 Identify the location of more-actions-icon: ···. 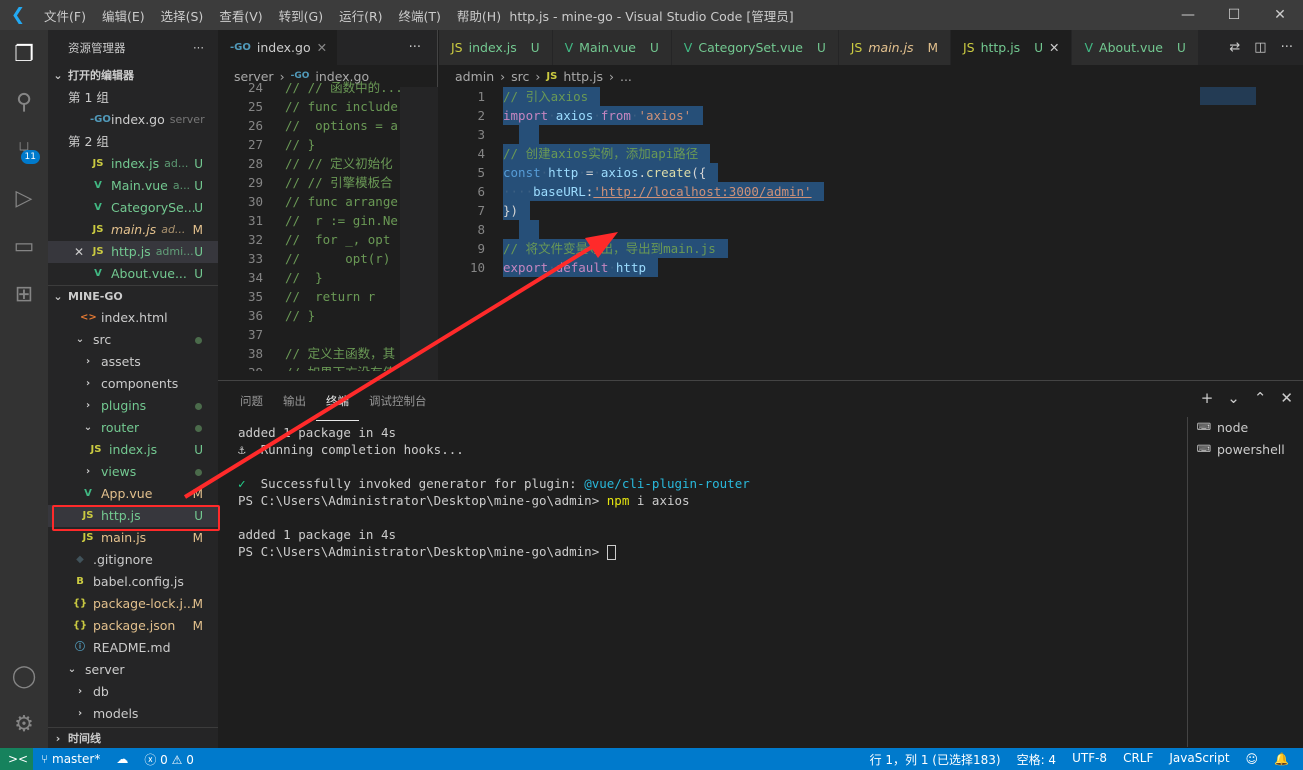
(1287, 47).